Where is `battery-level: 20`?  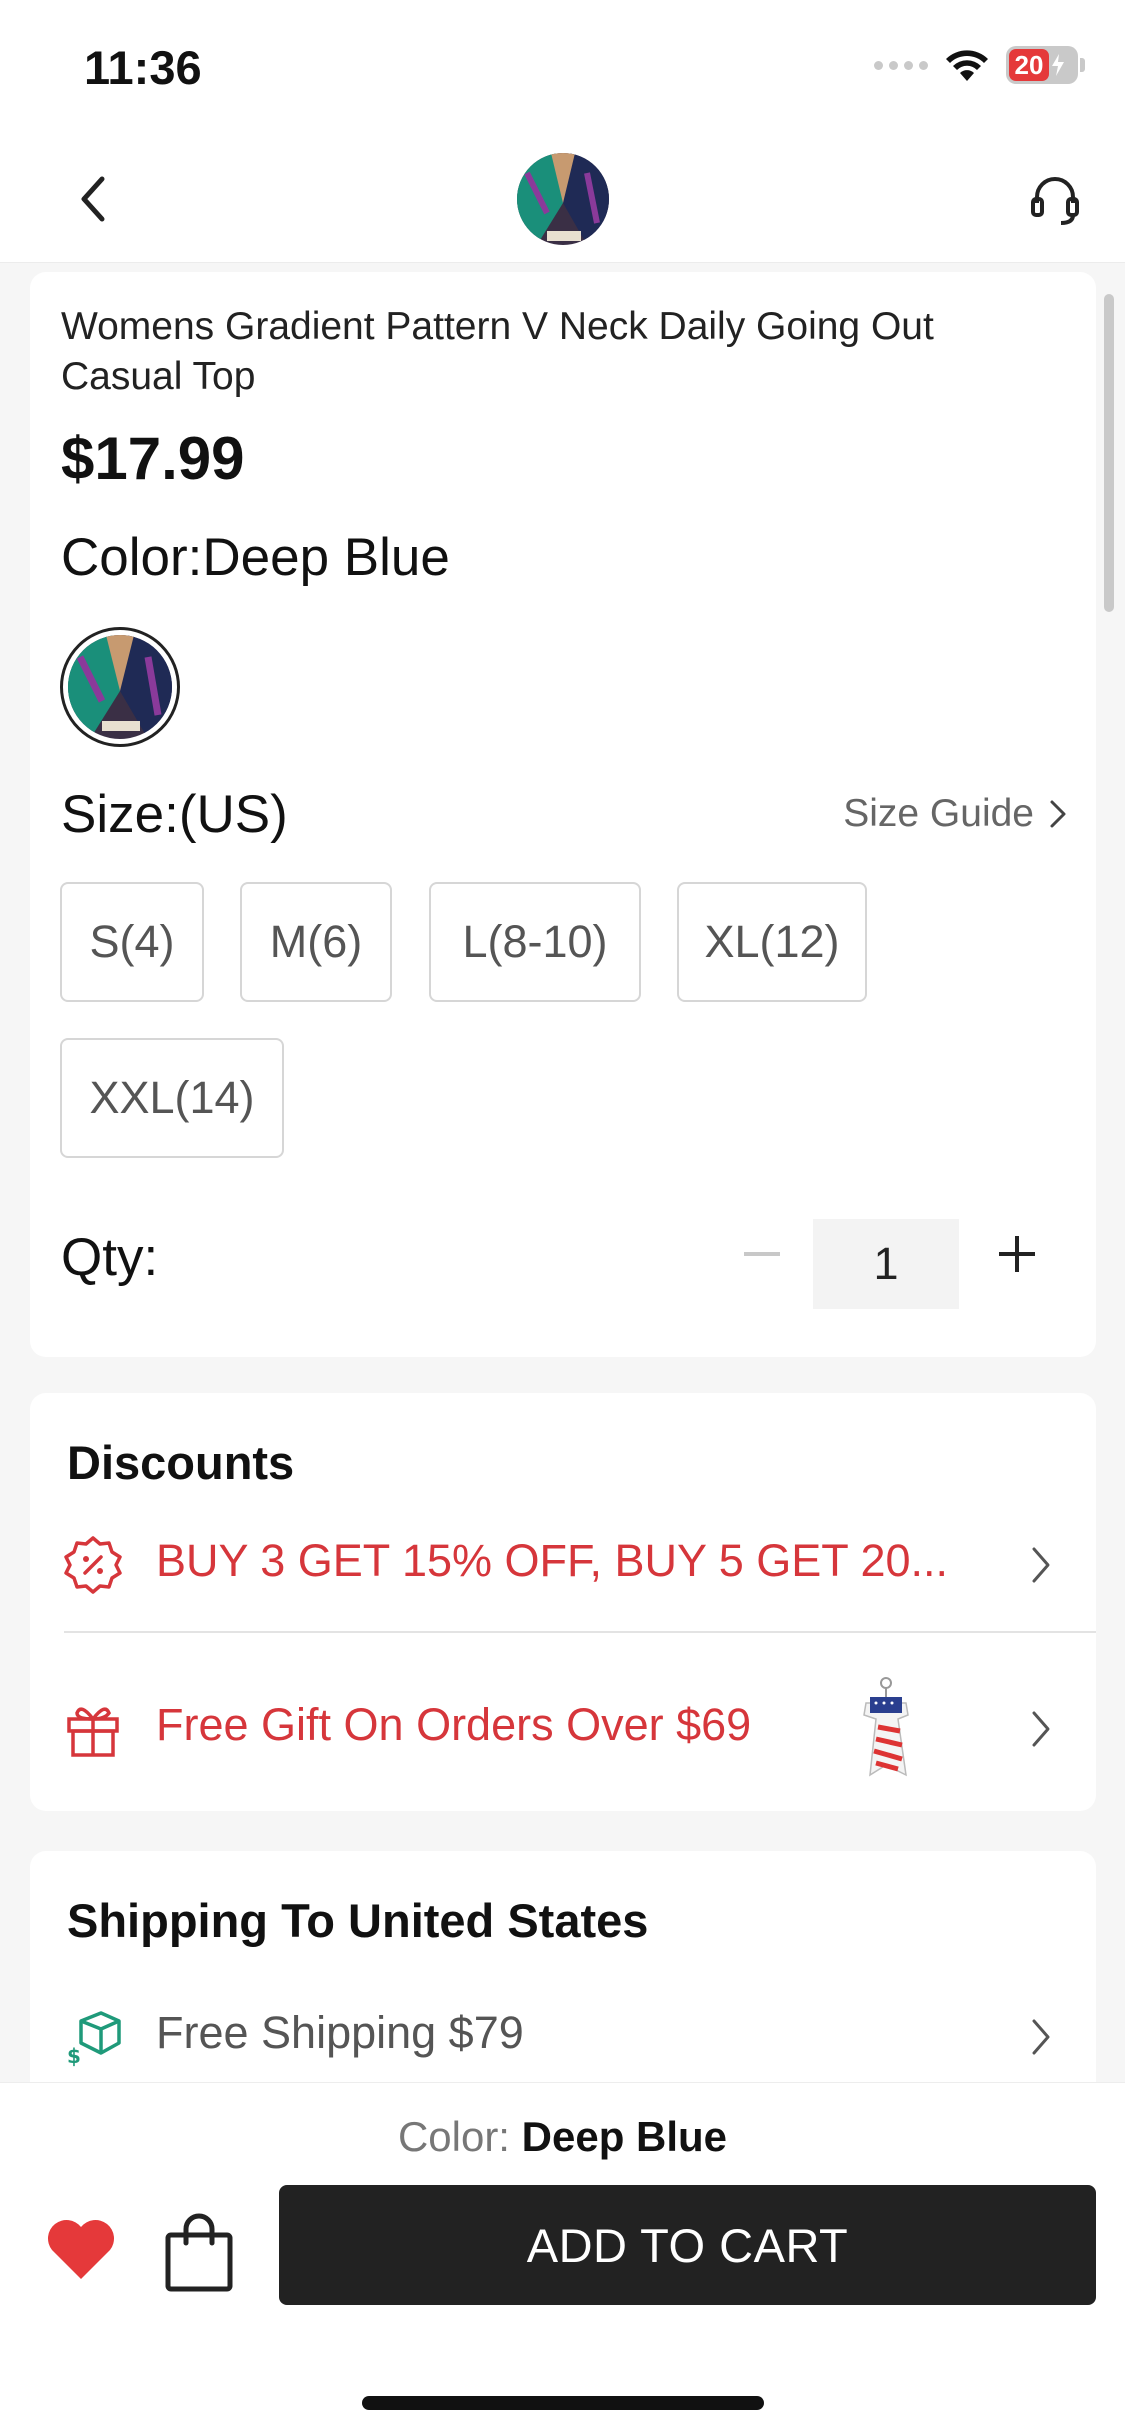
battery-level: 20 is located at coordinates (1029, 64).